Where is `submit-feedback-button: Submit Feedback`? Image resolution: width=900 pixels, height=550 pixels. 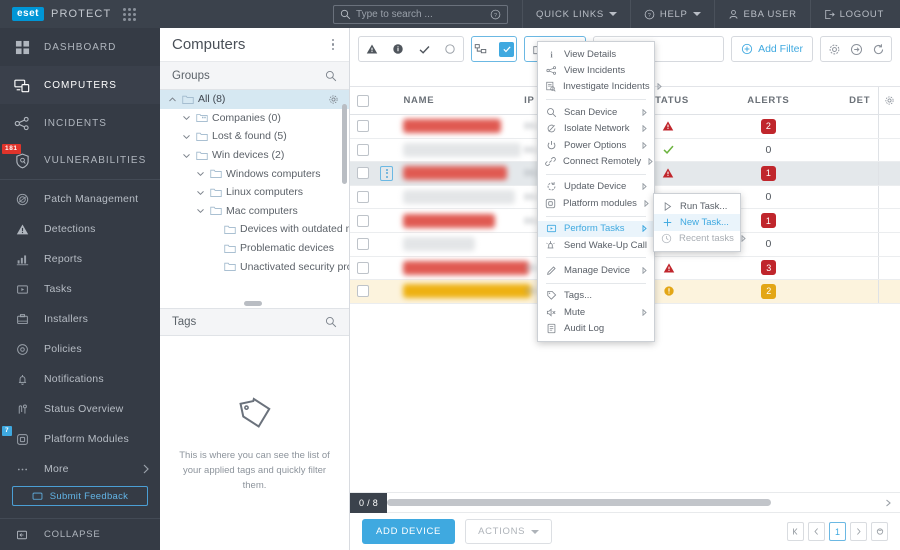
submit-feedback-button: Submit Feedback is located at coordinates (80, 496).